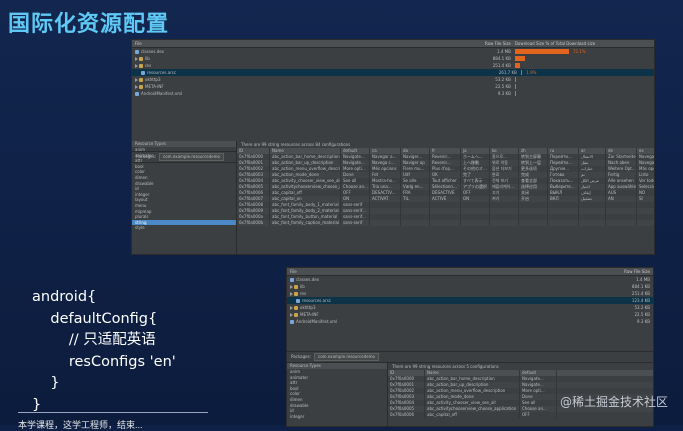 Image resolution: width=683 pixels, height=431 pixels. Describe the element at coordinates (614, 279) in the screenshot. I see `file-size: 1.4 MB` at that location.